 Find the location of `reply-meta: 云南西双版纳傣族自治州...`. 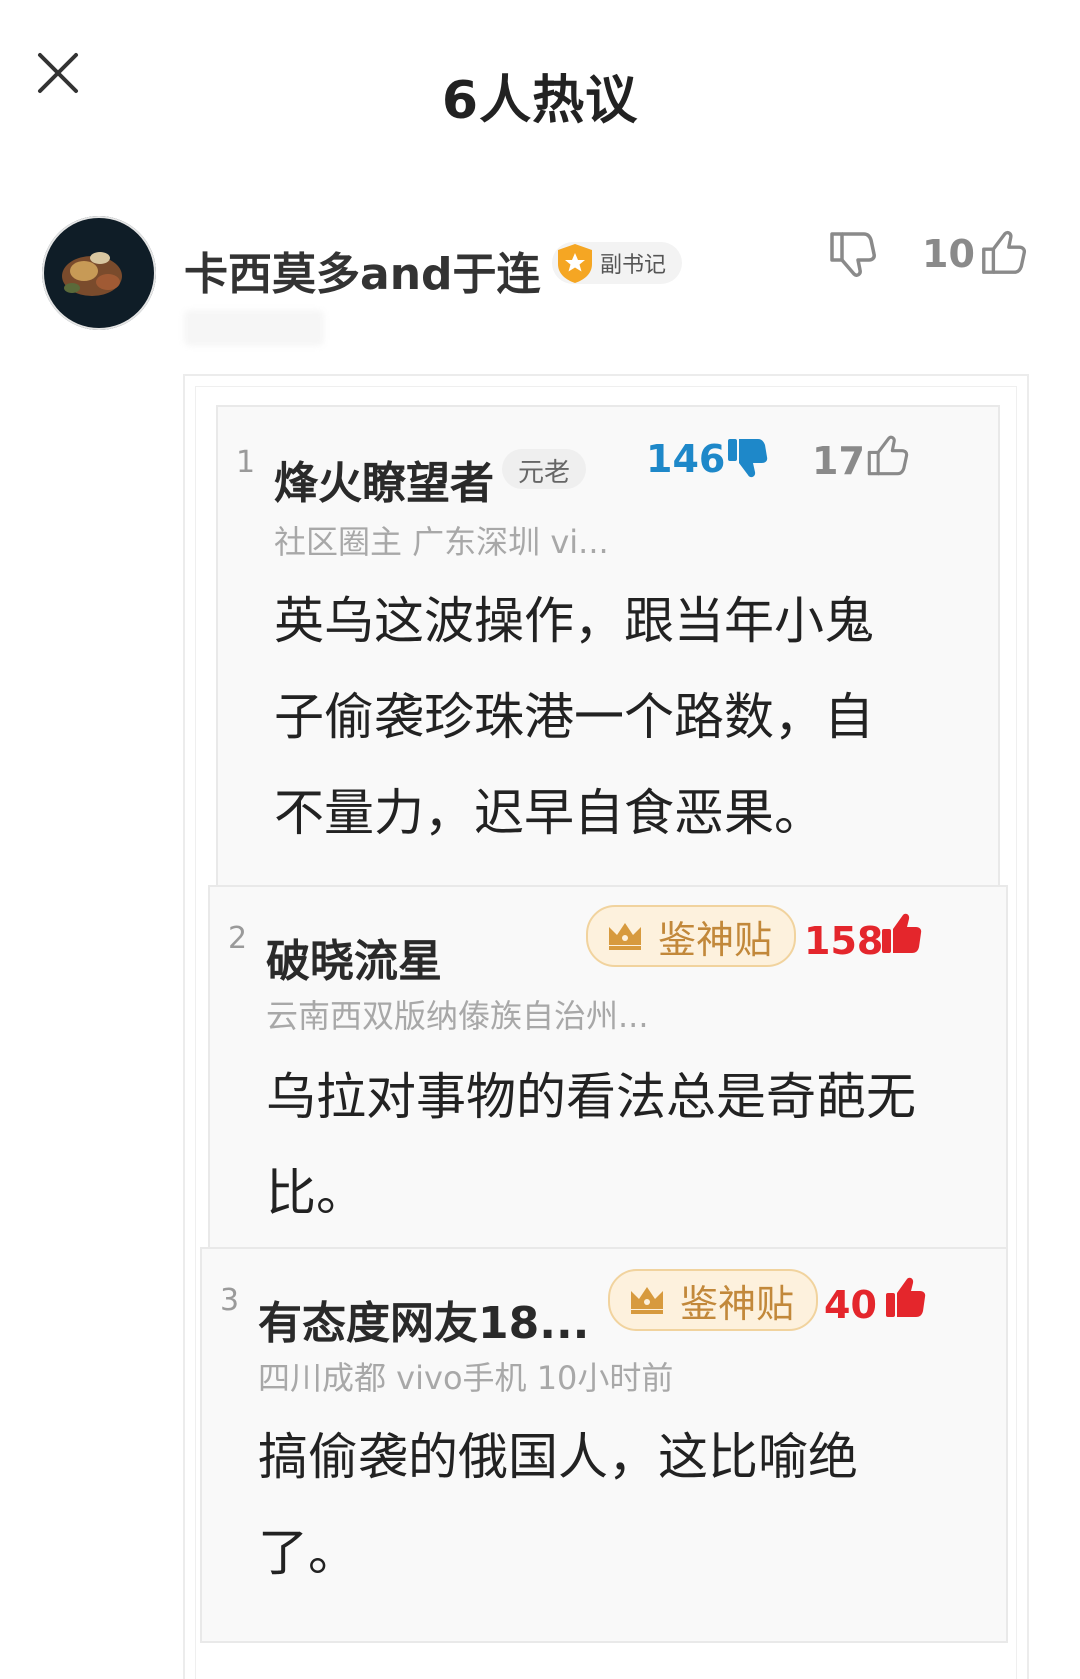

reply-meta: 云南西双版纳傣族自治州... is located at coordinates (457, 1016).